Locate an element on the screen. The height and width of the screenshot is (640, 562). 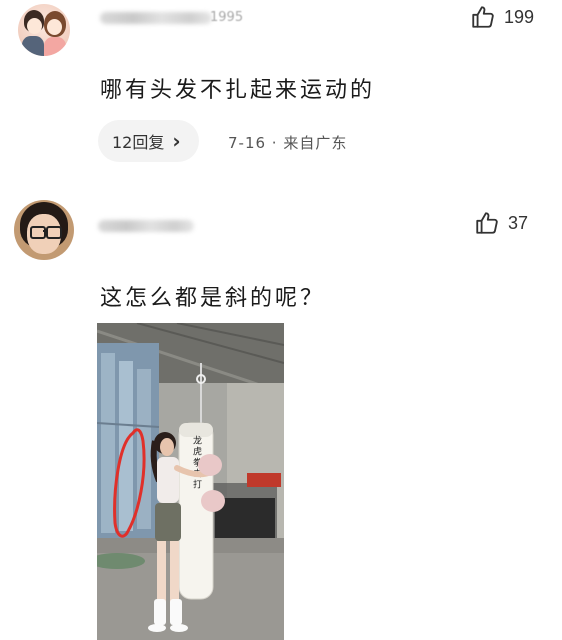
comment-meta: 7-16 · 来自广东 is located at coordinates (288, 143).